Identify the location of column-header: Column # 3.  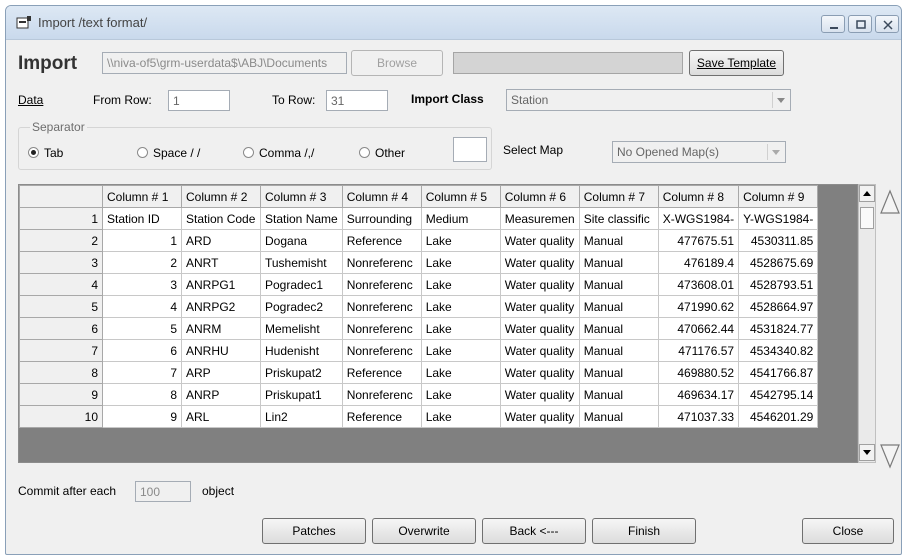
(301, 196).